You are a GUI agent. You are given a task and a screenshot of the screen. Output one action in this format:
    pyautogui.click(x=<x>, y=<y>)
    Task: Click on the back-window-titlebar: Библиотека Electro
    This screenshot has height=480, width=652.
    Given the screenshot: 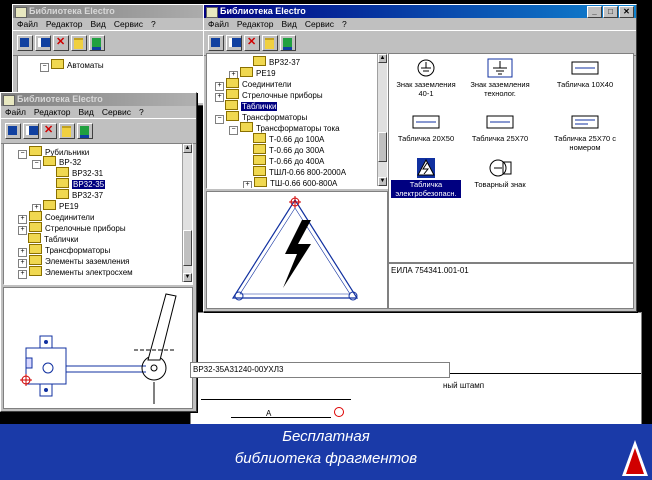 What is the action you would take?
    pyautogui.click(x=117, y=11)
    